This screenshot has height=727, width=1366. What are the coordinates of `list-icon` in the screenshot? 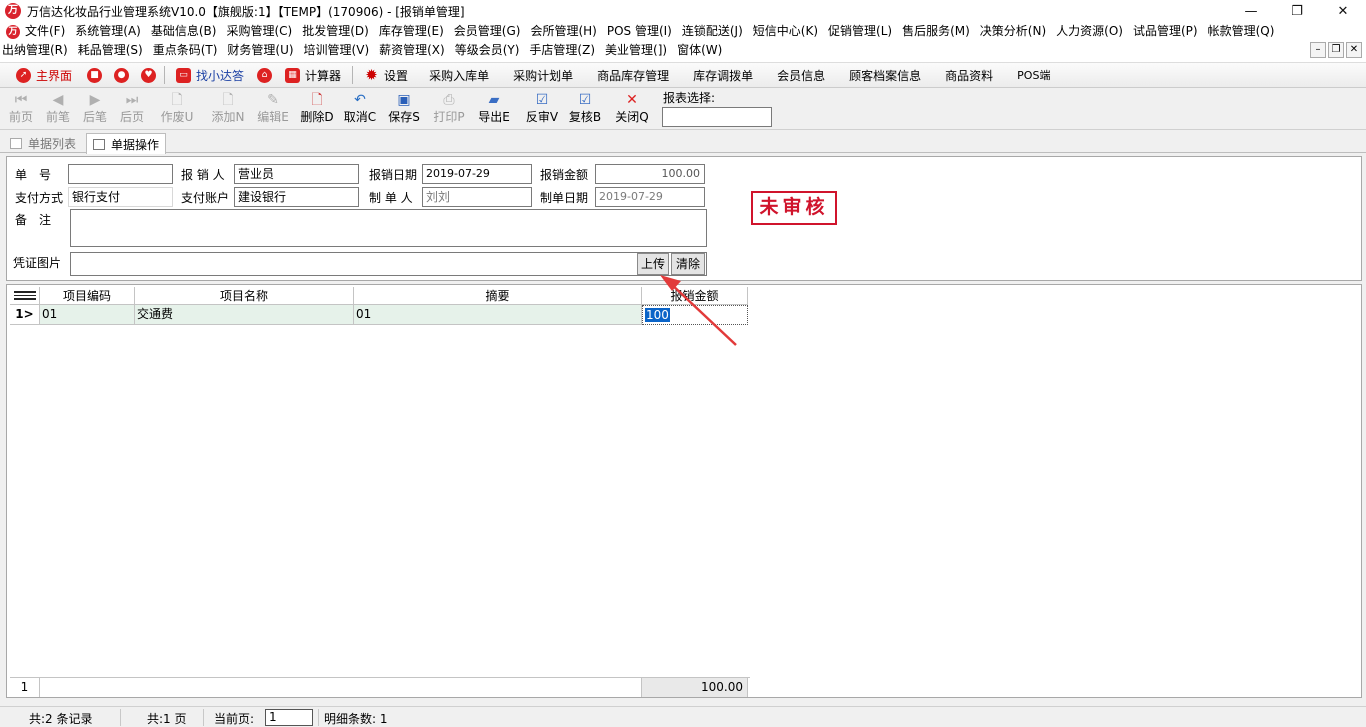 It's located at (16, 143).